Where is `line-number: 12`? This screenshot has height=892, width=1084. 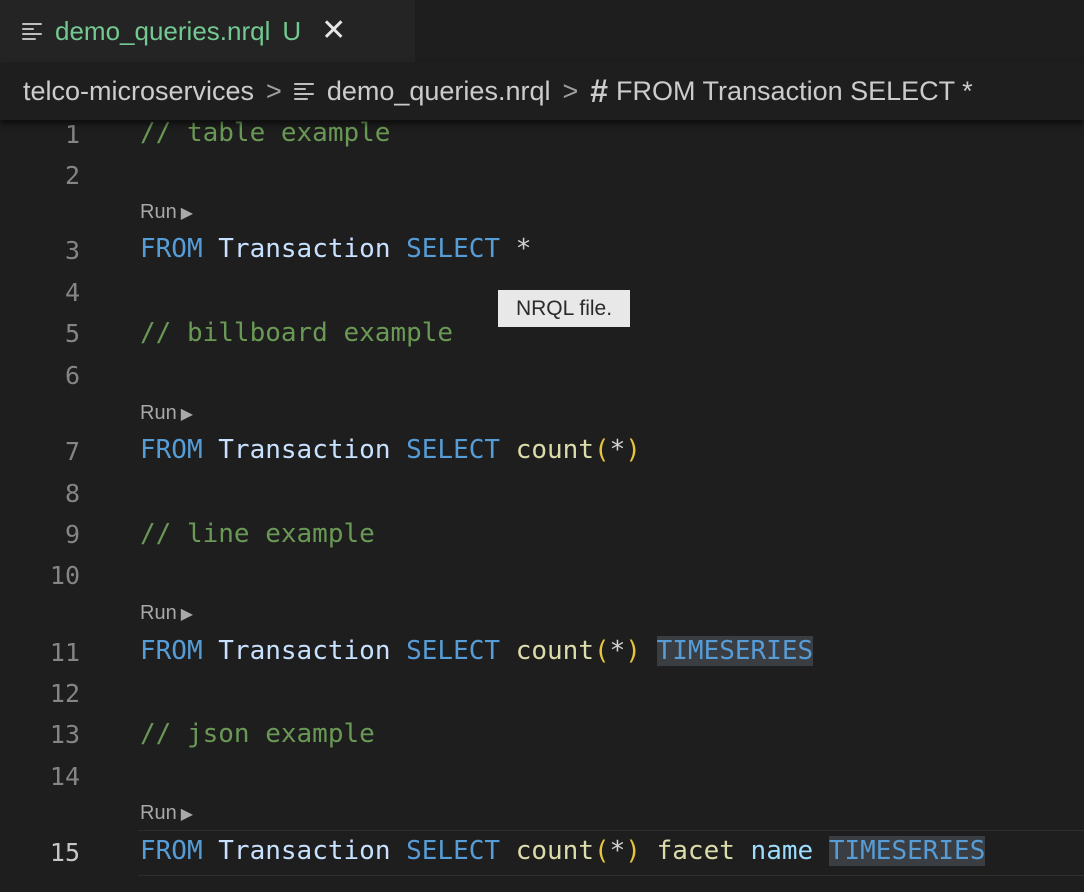
line-number: 12 is located at coordinates (64, 693).